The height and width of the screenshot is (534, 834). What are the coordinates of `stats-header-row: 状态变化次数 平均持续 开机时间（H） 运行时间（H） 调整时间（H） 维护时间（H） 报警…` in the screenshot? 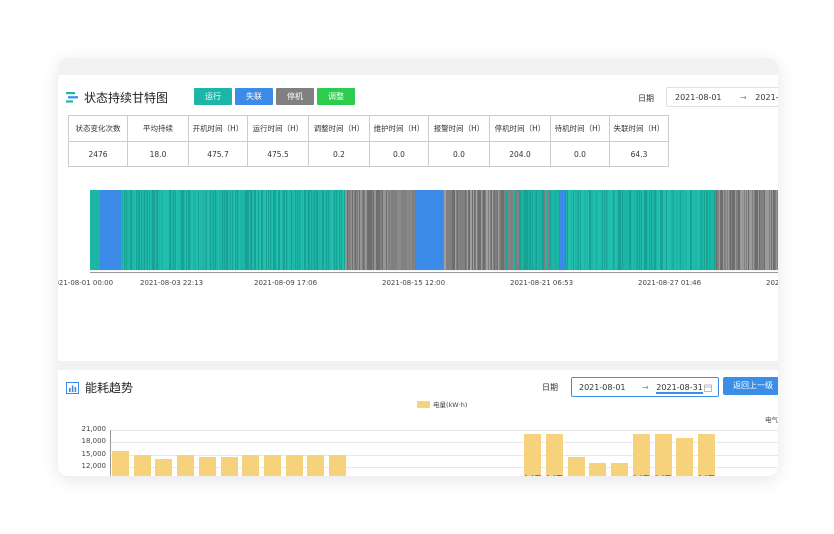 It's located at (368, 128).